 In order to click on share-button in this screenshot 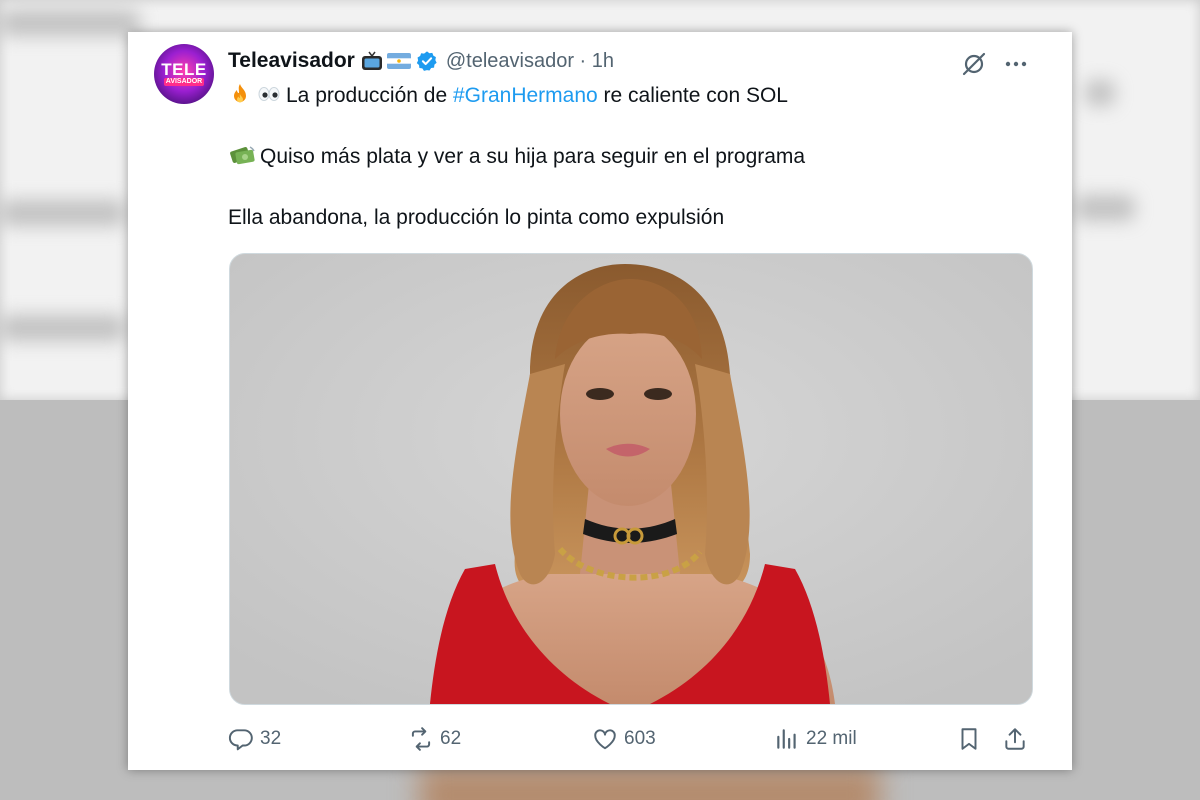, I will do `click(1015, 739)`.